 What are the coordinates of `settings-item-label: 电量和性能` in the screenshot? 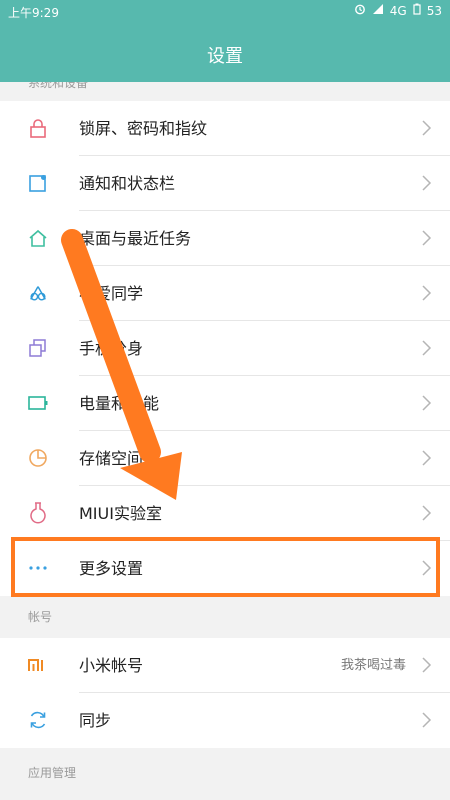 It's located at (119, 403).